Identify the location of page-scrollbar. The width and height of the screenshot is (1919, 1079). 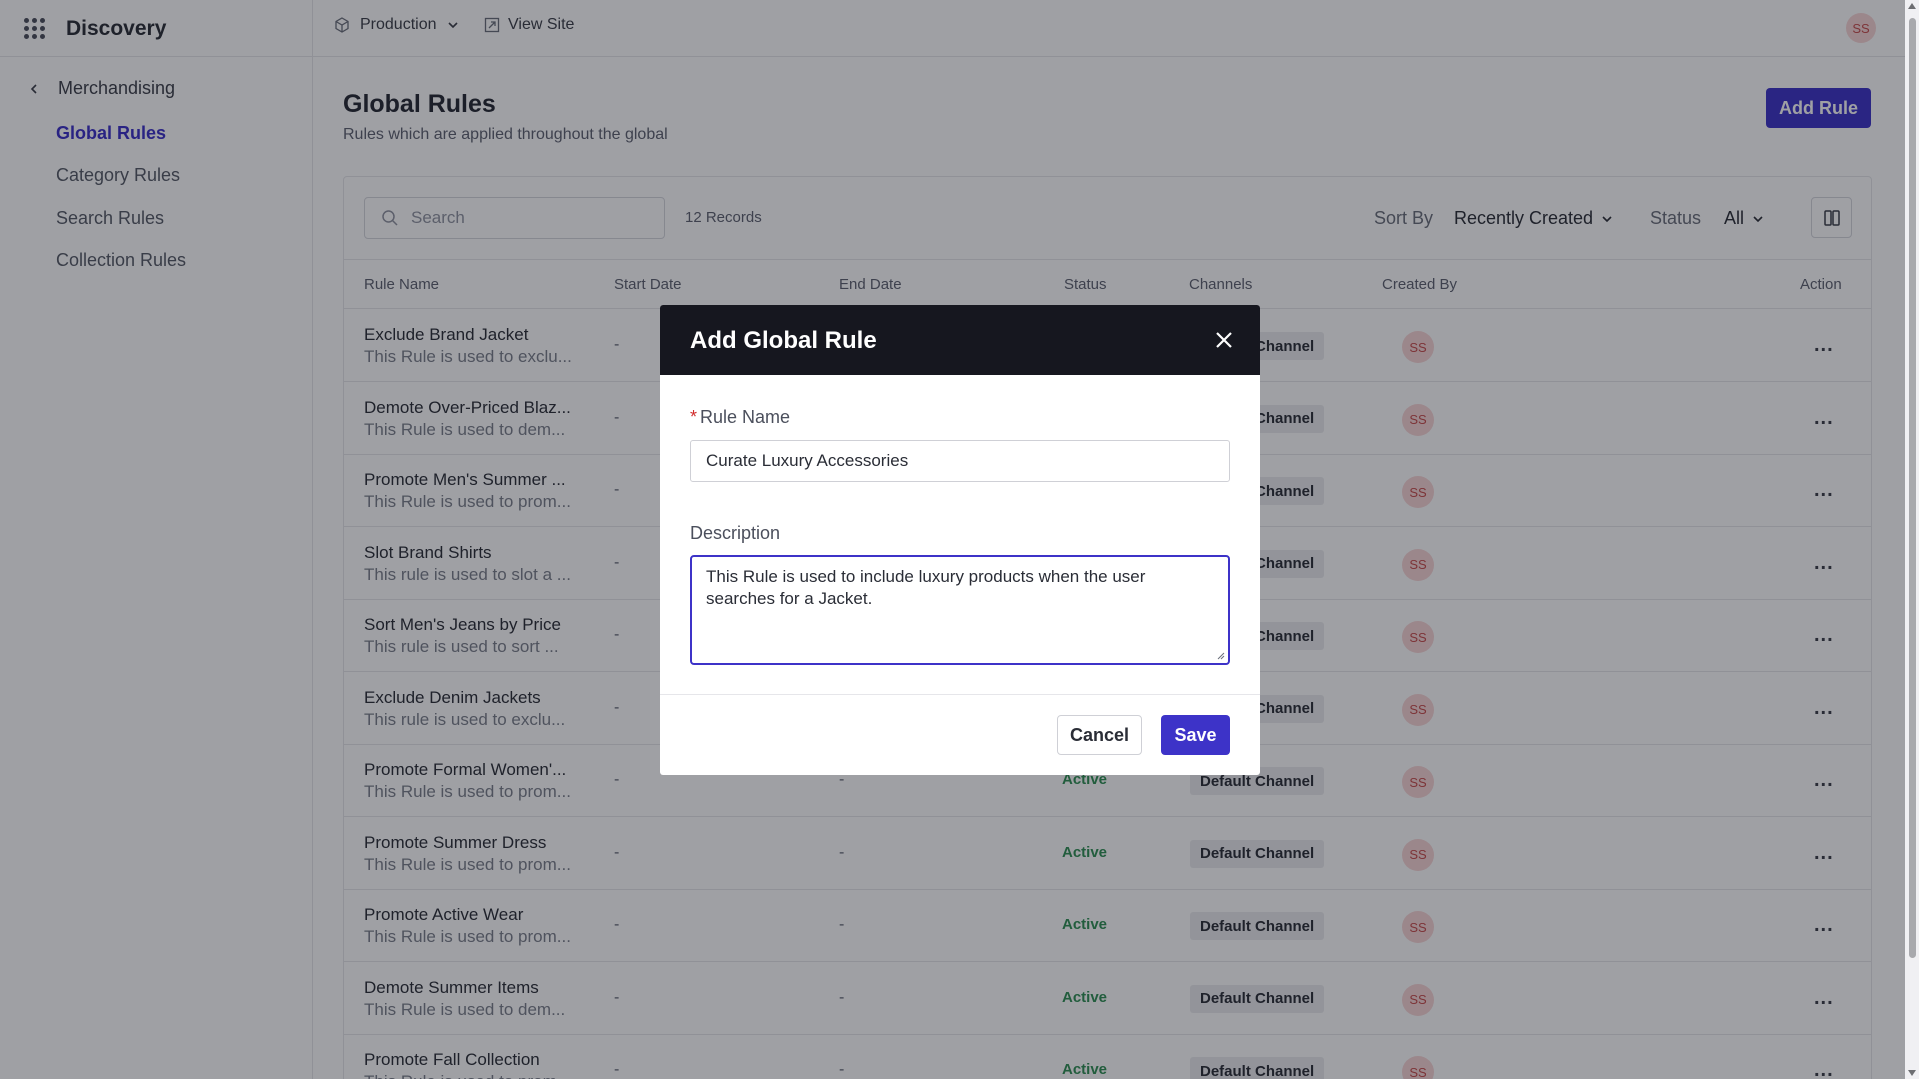
(1912, 539).